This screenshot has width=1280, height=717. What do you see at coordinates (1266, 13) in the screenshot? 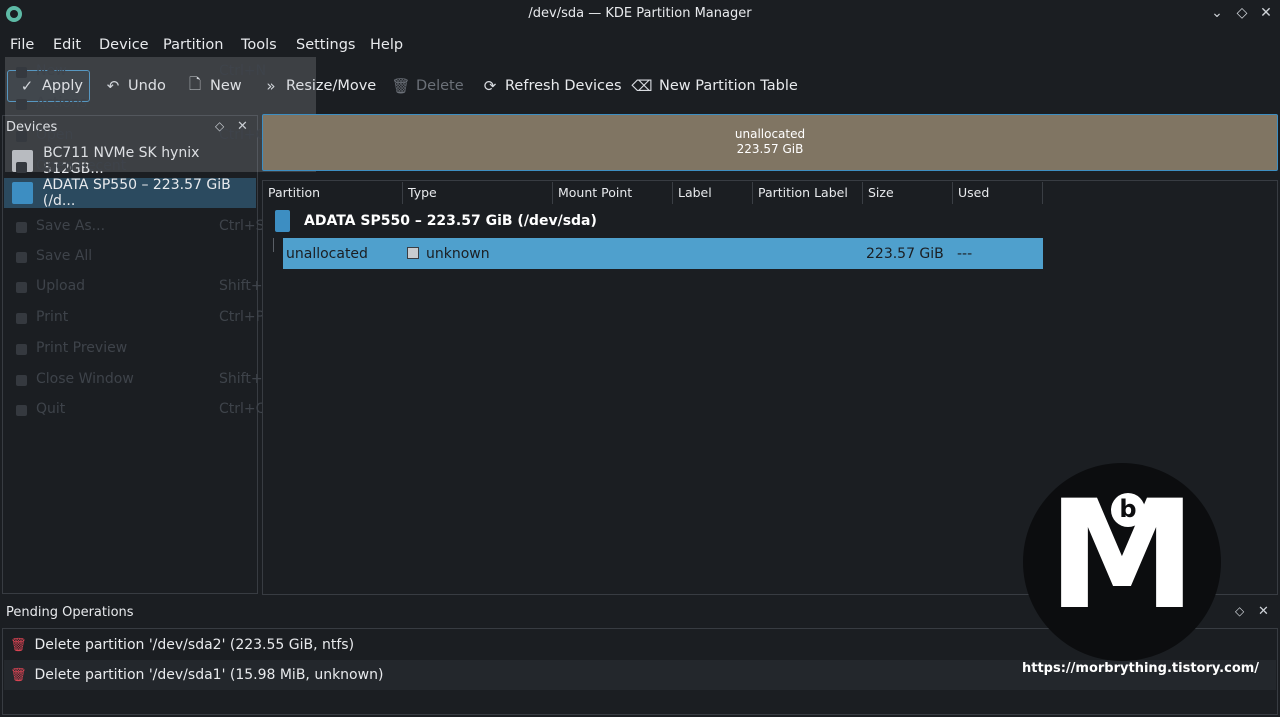
I see `close-icon: ✕` at bounding box center [1266, 13].